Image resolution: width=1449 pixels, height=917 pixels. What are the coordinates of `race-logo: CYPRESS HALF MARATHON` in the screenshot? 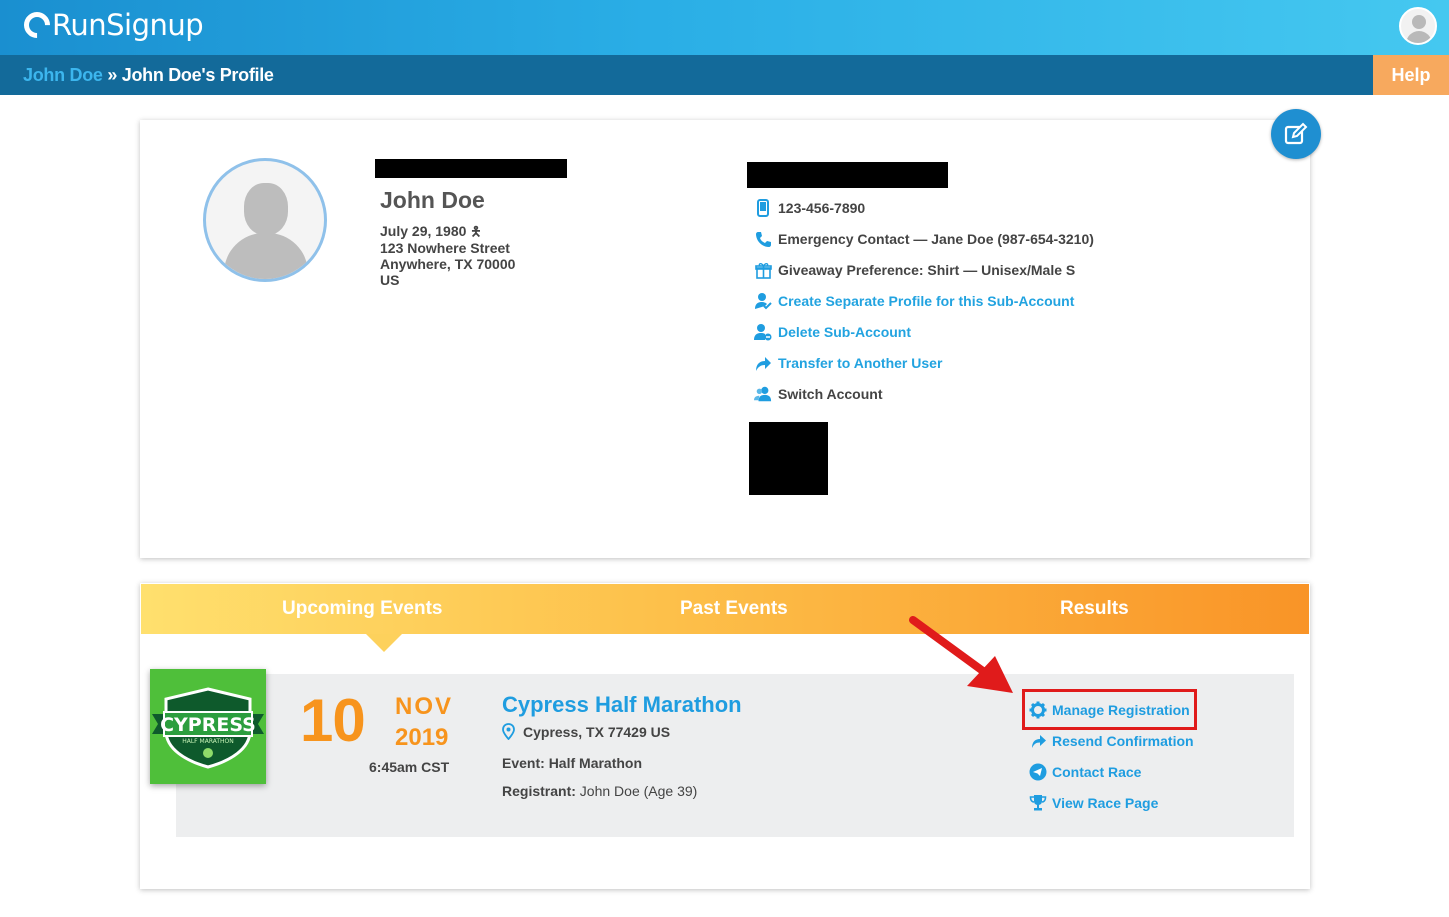 It's located at (208, 726).